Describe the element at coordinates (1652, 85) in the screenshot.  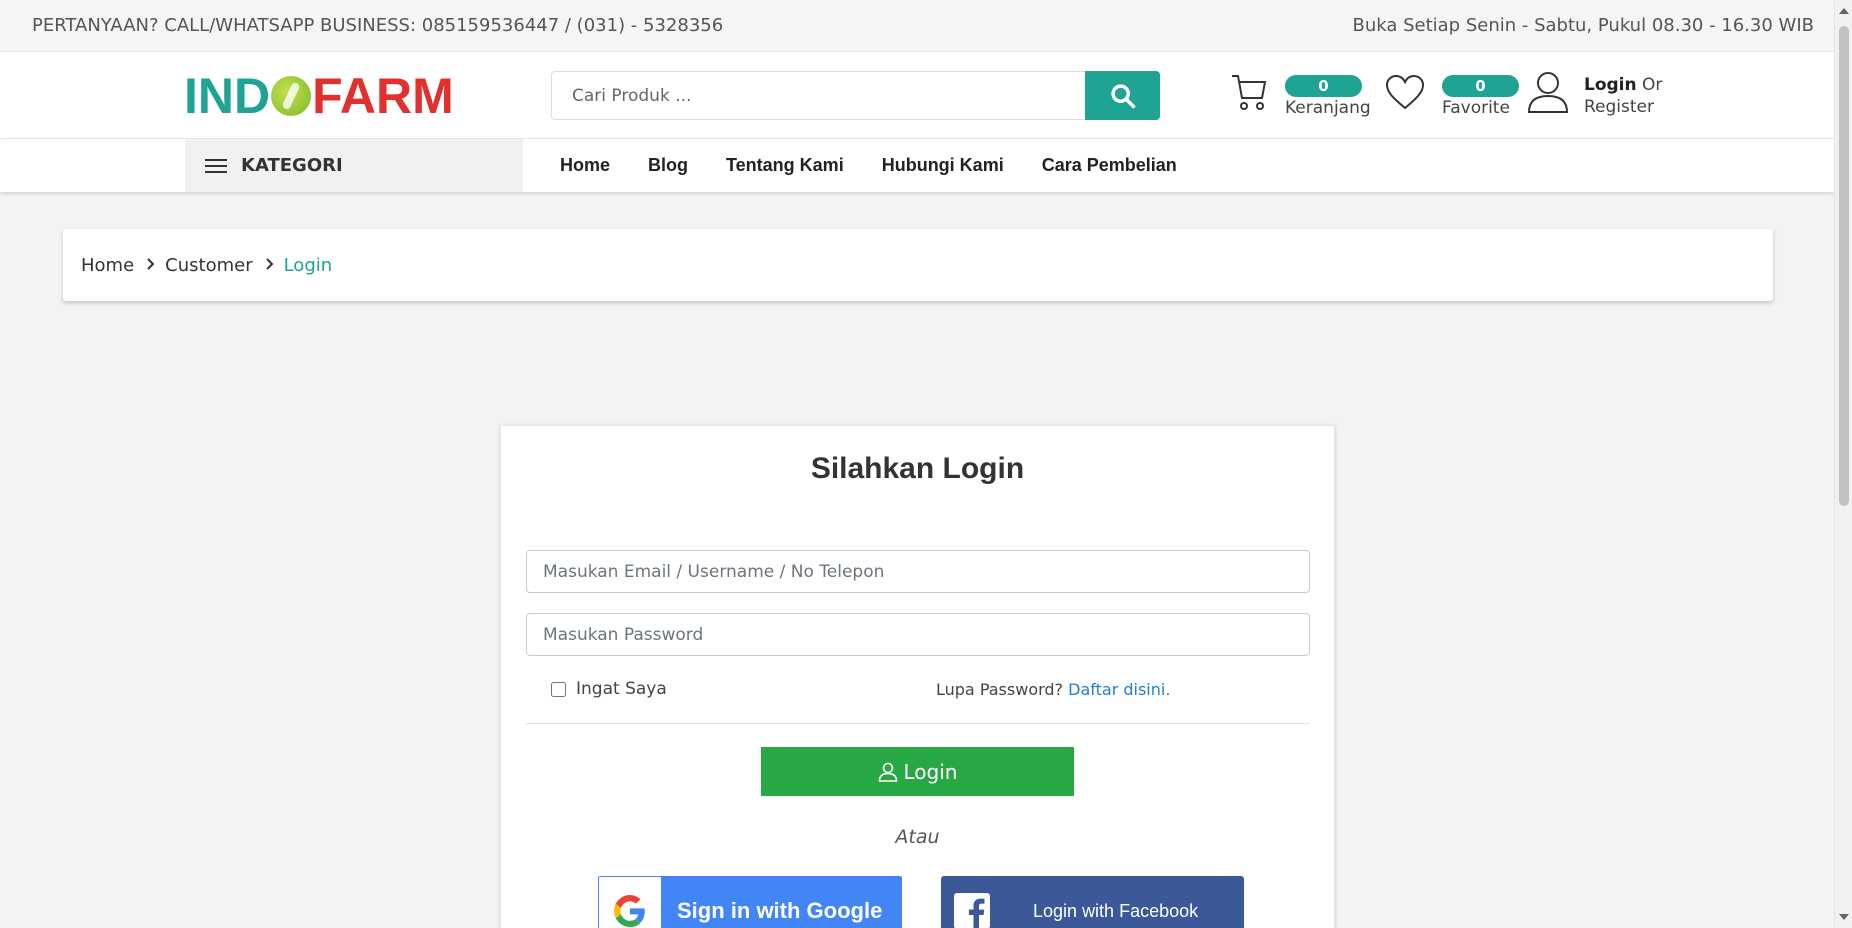
I see `or-text: Or` at that location.